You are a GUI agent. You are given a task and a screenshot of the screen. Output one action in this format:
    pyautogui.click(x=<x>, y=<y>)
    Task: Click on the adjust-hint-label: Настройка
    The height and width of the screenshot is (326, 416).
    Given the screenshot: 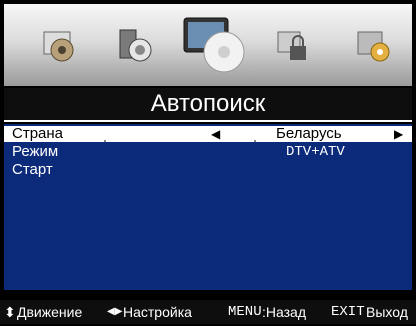 What is the action you would take?
    pyautogui.click(x=157, y=312)
    